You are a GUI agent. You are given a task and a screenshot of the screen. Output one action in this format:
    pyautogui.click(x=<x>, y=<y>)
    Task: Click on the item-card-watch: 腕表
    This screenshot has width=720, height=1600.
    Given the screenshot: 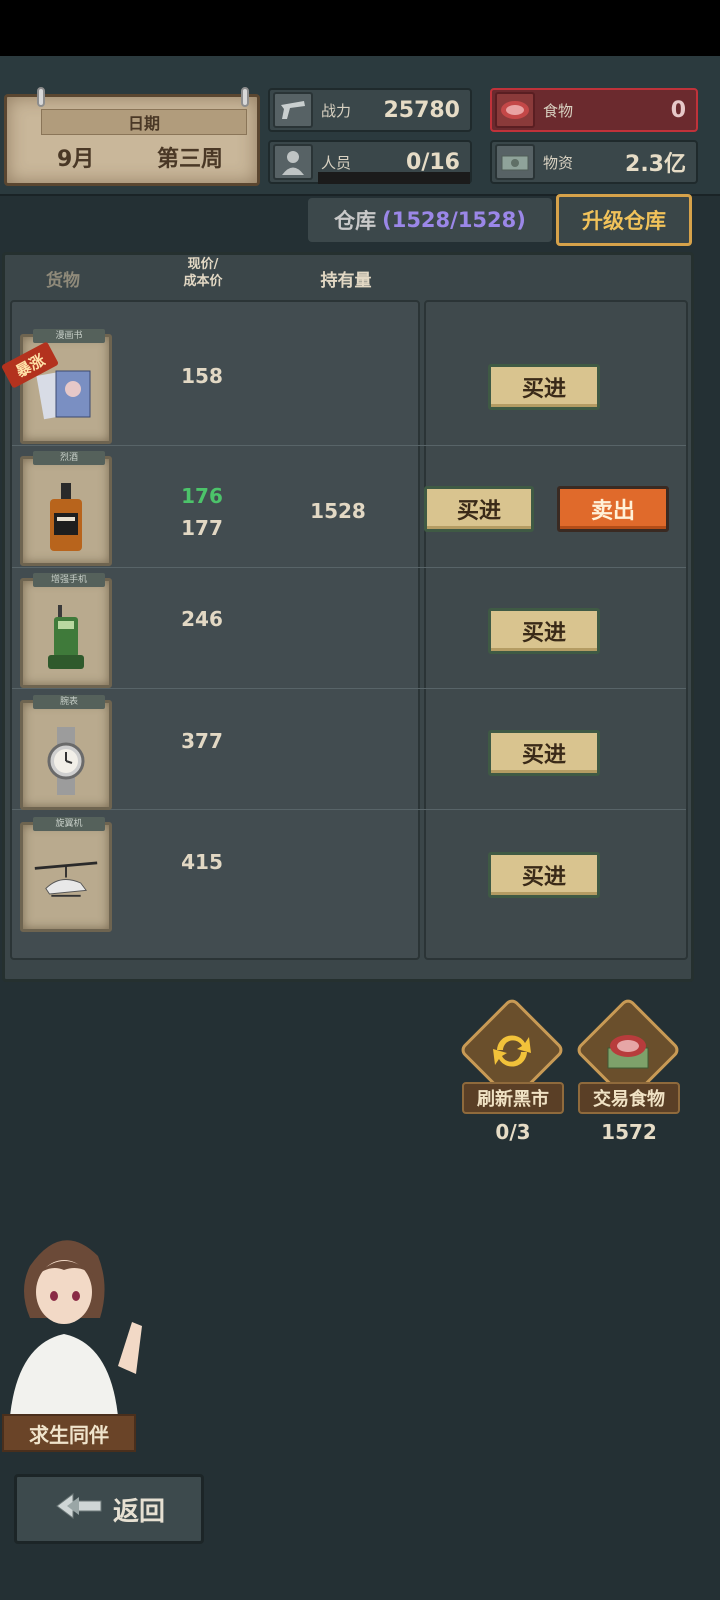 What is the action you would take?
    pyautogui.click(x=66, y=752)
    